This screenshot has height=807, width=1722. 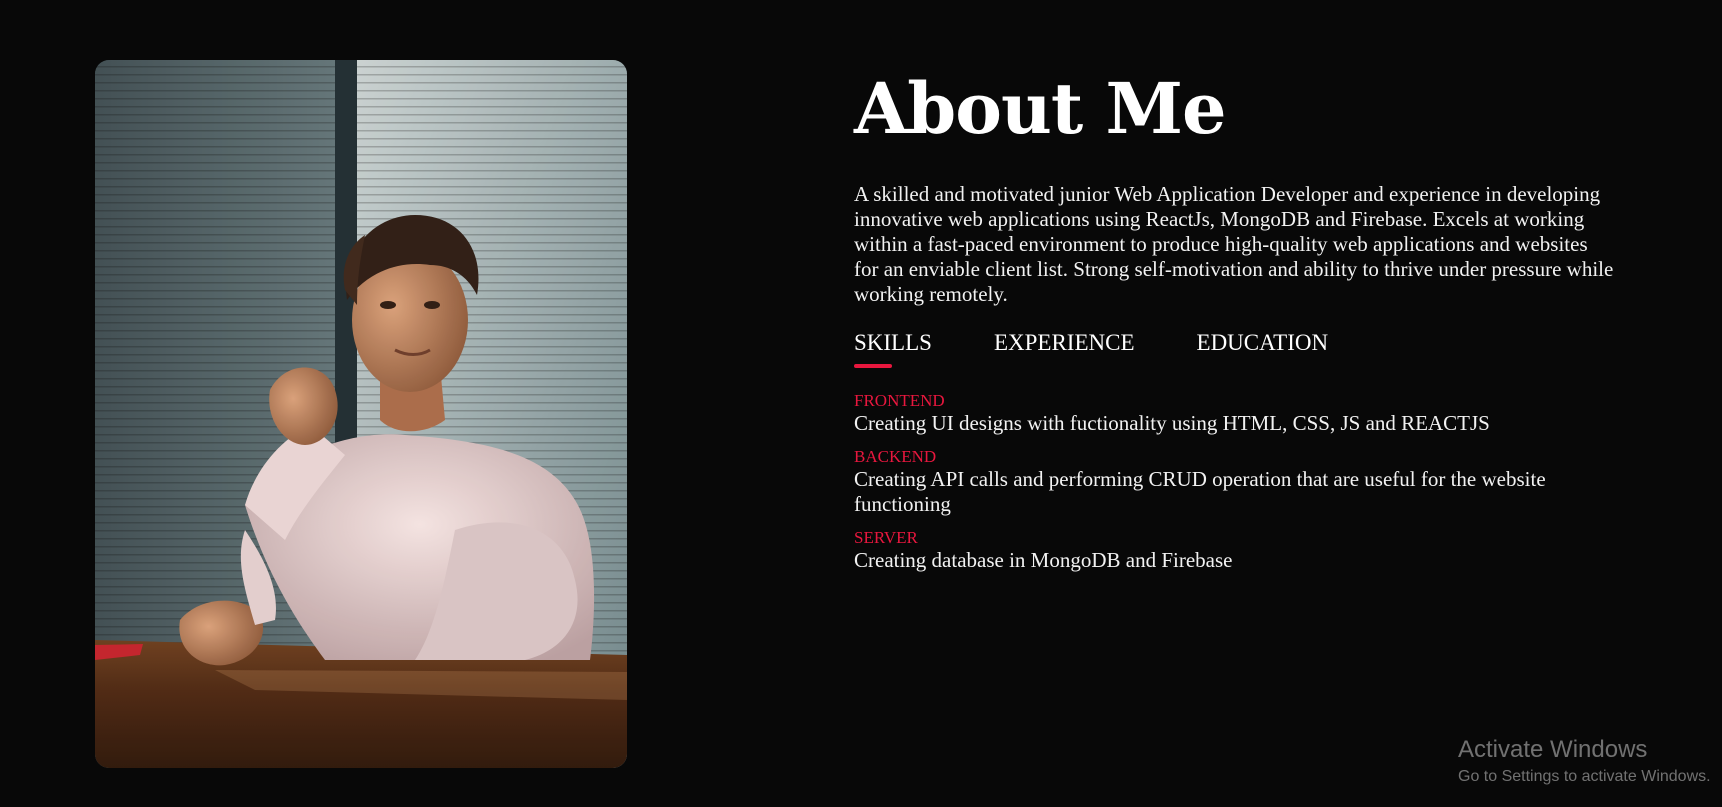 What do you see at coordinates (1040, 108) in the screenshot?
I see `page-title: About Me` at bounding box center [1040, 108].